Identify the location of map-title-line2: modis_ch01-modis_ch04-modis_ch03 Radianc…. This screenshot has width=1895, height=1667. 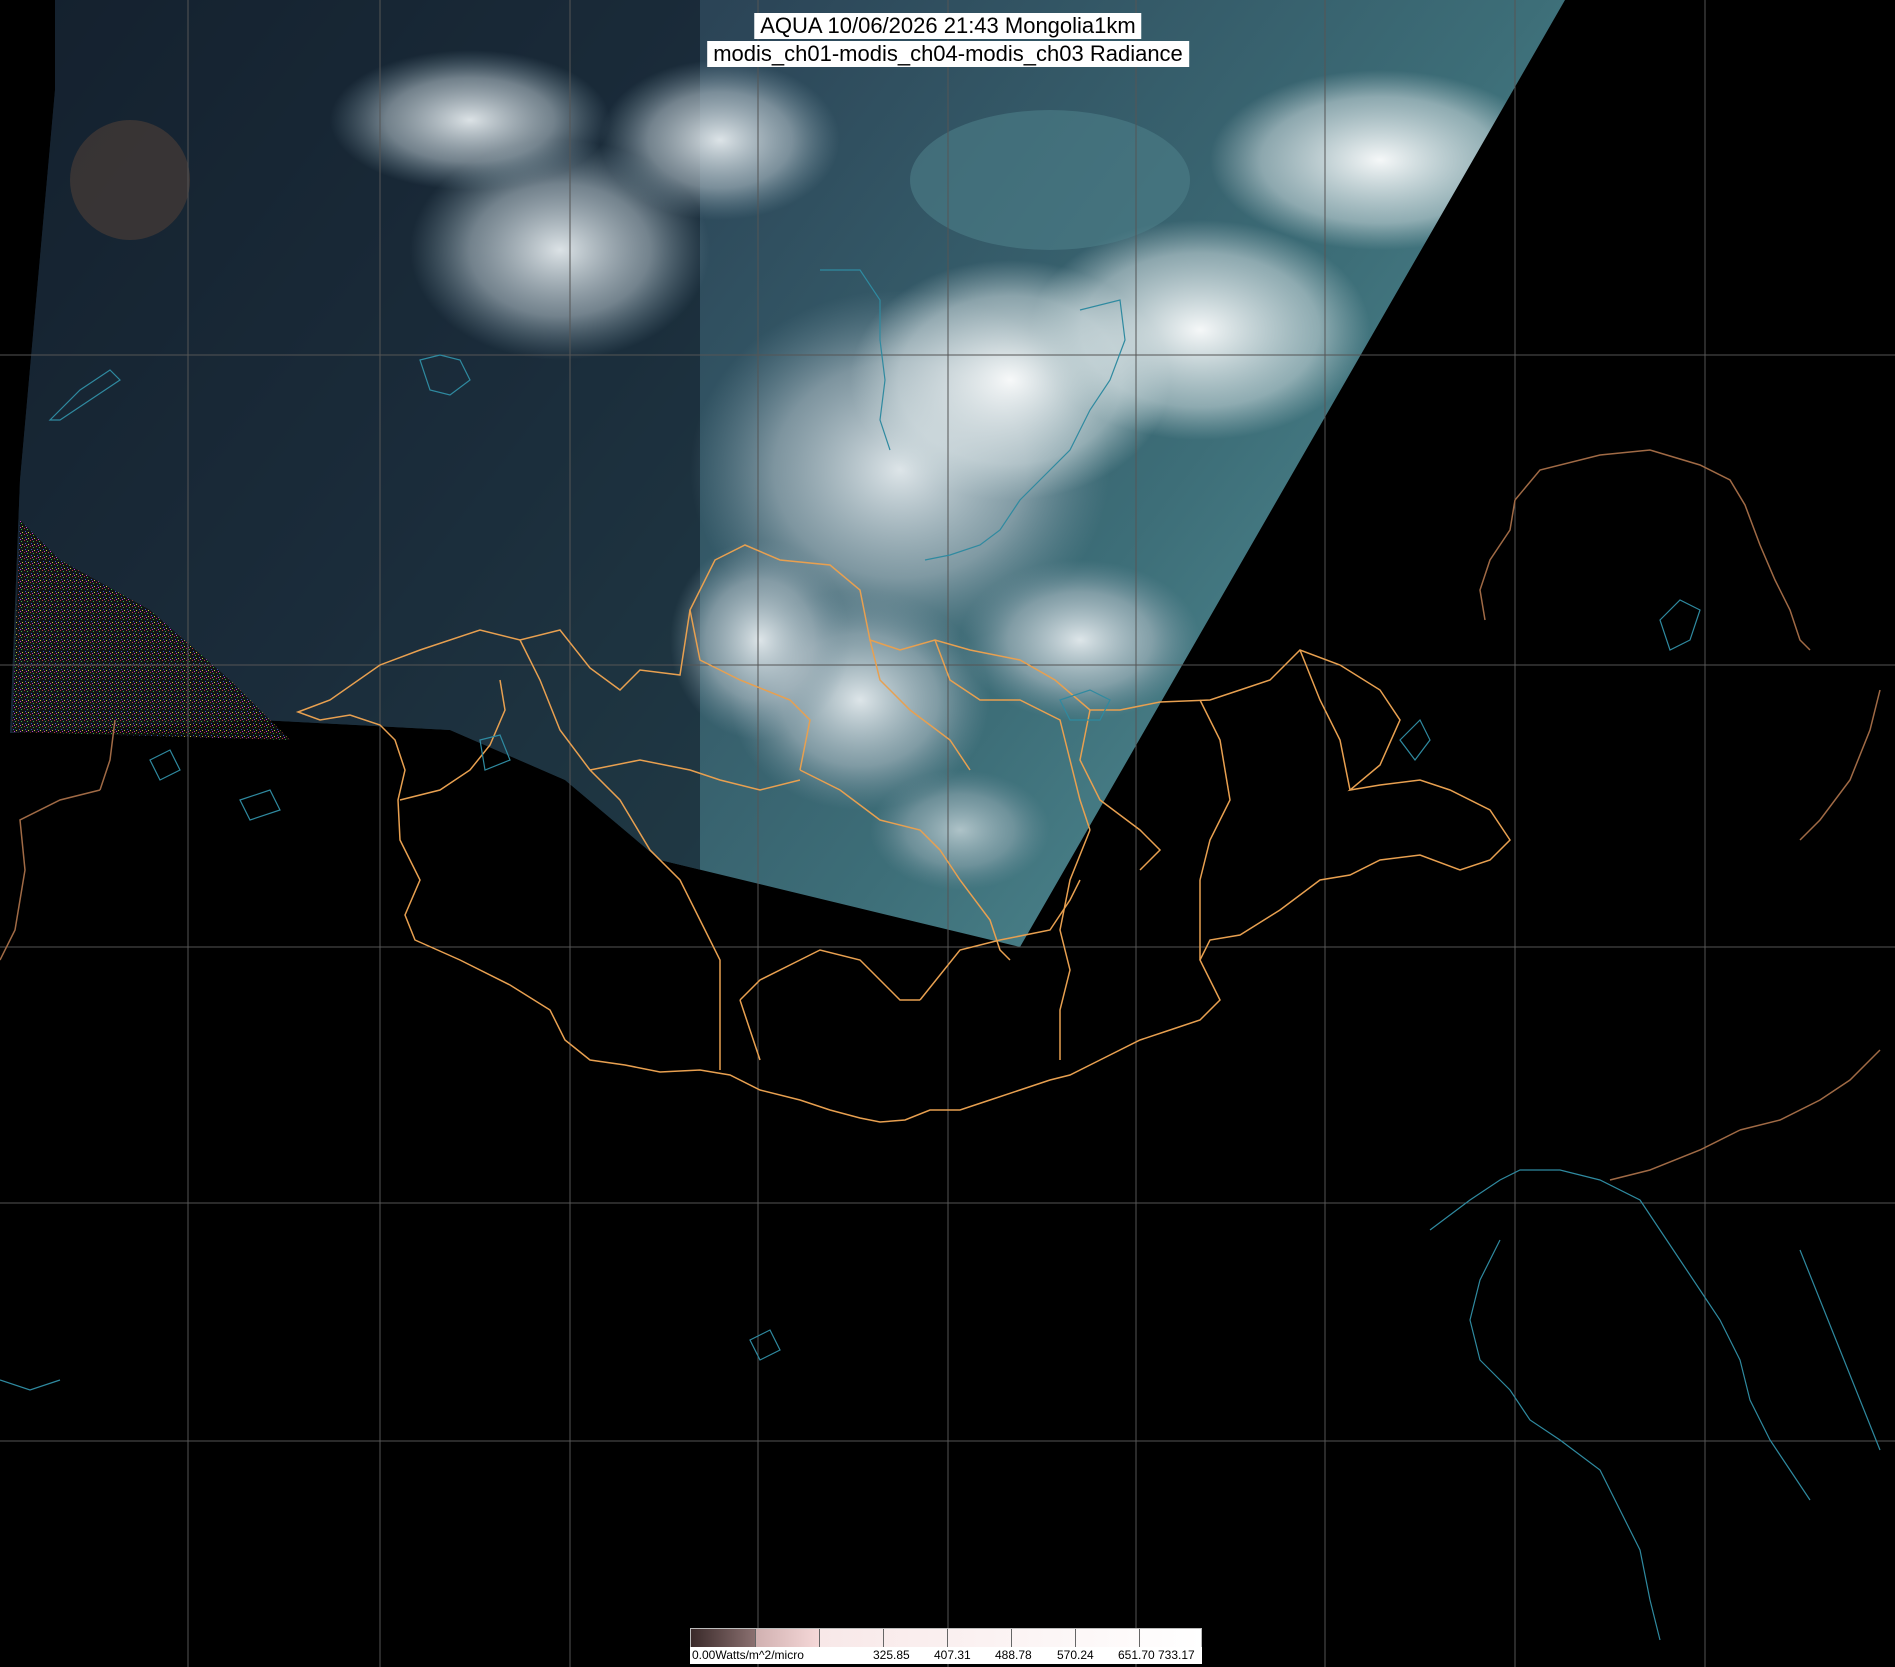
(948, 54).